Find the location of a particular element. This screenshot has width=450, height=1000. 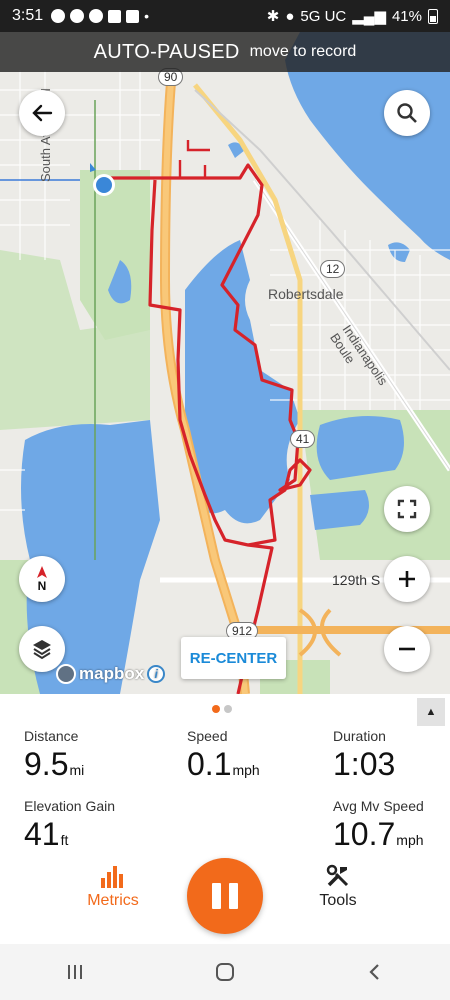

layers-icon is located at coordinates (42, 650).